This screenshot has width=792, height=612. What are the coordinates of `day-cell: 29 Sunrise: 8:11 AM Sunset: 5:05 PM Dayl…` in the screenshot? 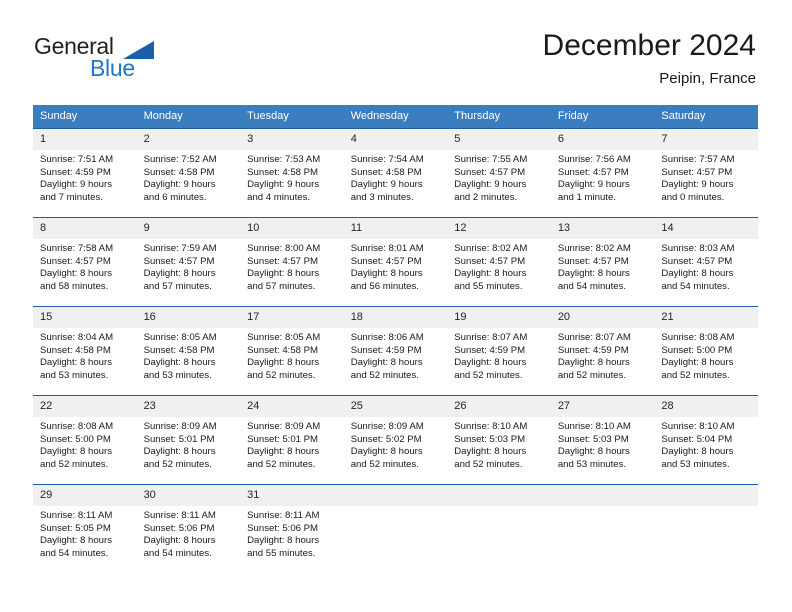 It's located at (85, 528).